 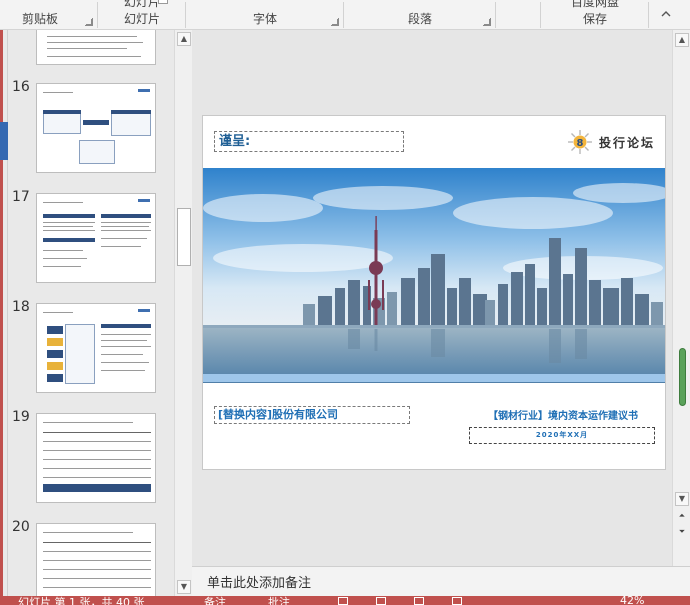 I want to click on ribbon-group-label: 剪贴板, so click(x=40, y=19).